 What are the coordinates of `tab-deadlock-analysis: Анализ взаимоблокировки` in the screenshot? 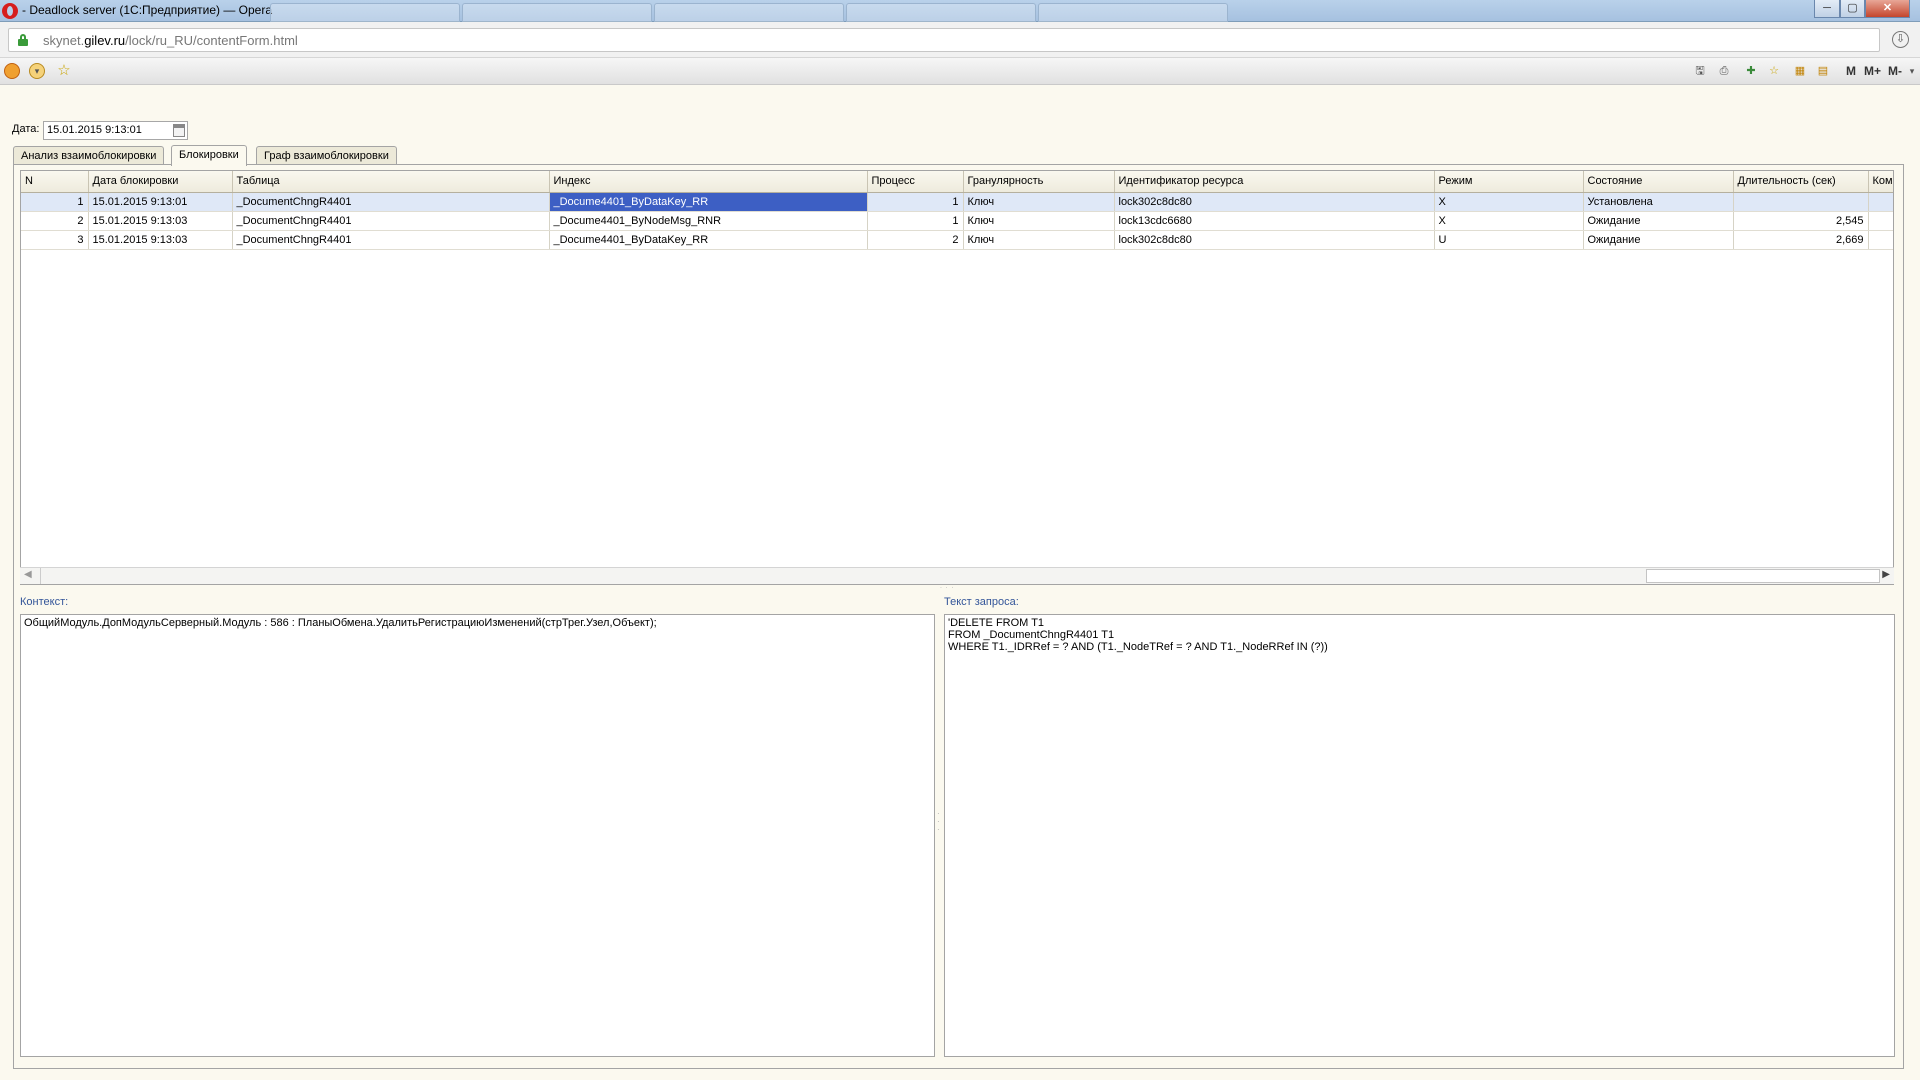 It's located at (89, 155).